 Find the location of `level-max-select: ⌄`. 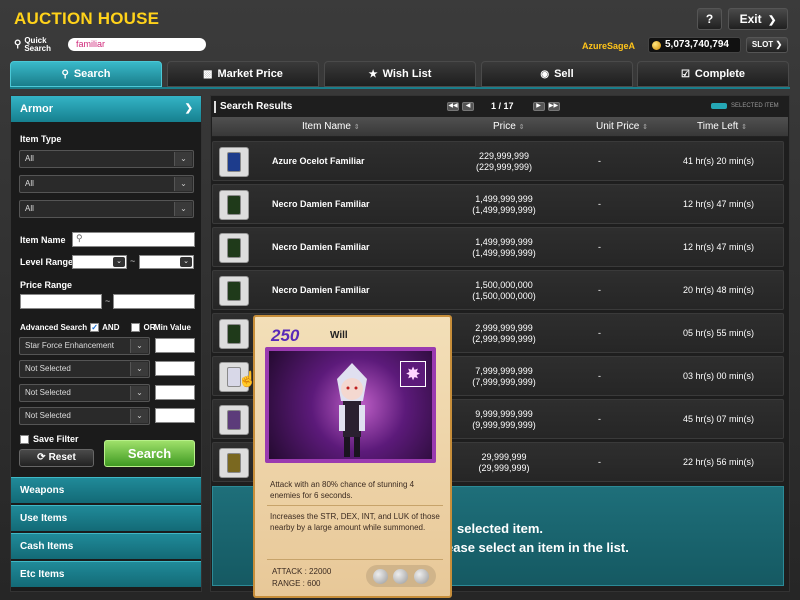

level-max-select: ⌄ is located at coordinates (166, 262).